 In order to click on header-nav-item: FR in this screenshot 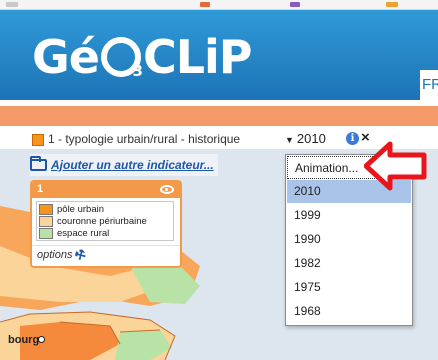, I will do `click(429, 85)`.